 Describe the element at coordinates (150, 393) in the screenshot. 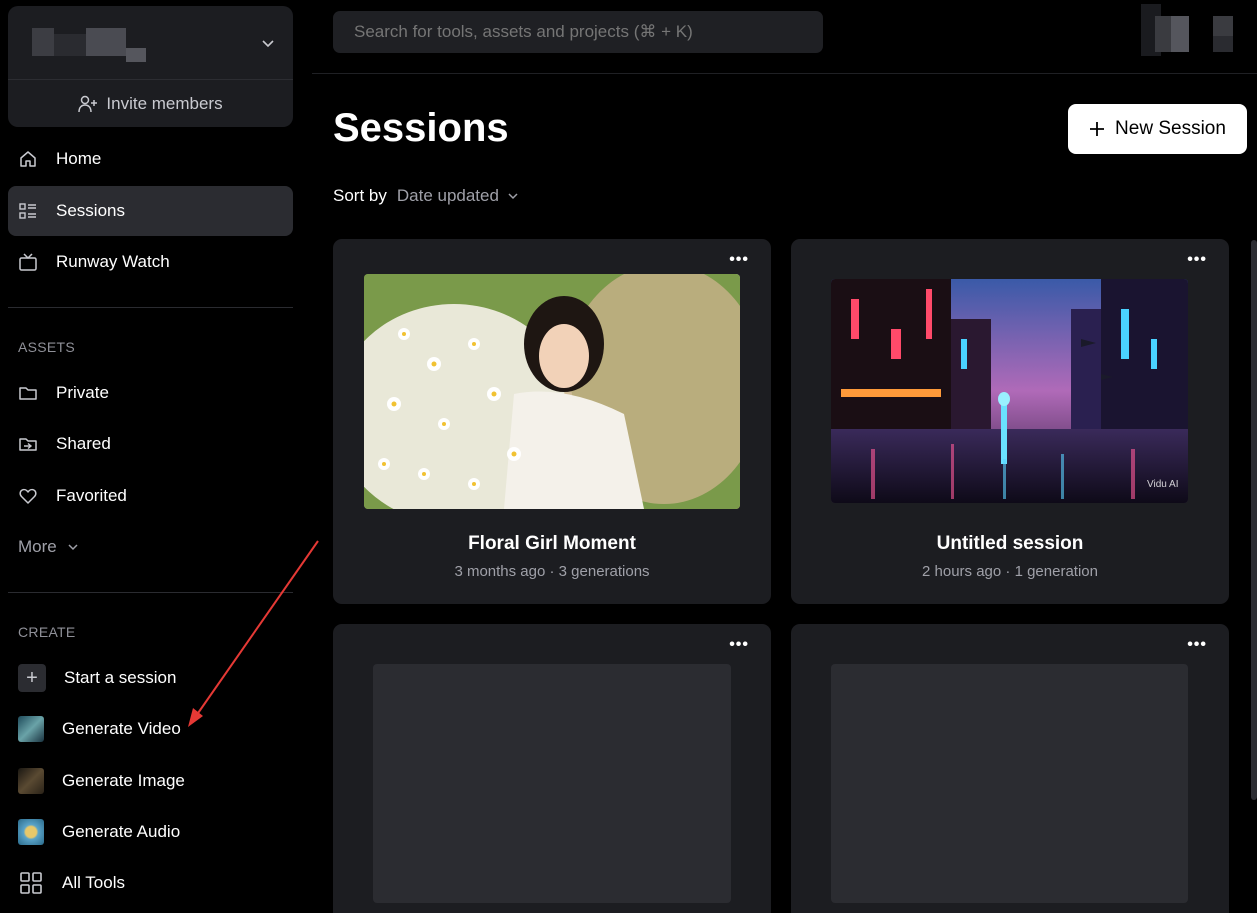

I see `nav-private: Private` at that location.